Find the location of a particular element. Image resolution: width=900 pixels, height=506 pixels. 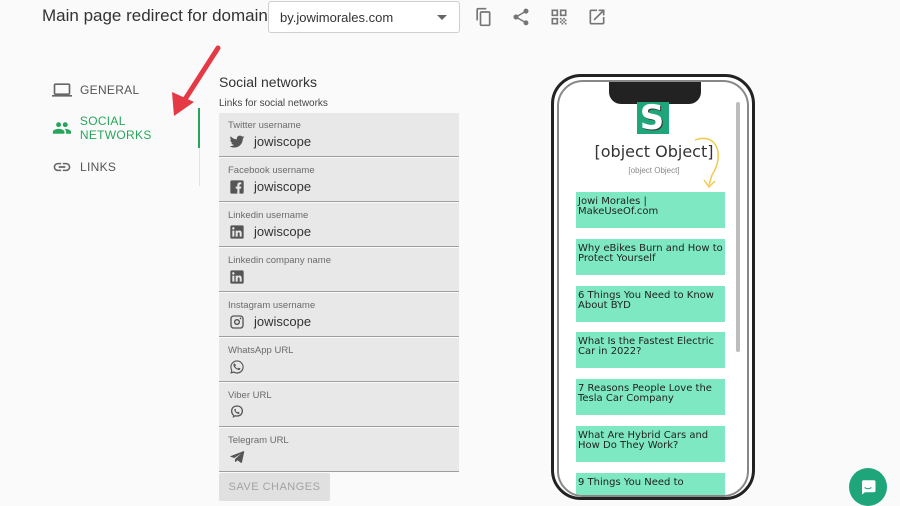

nav-divider-line is located at coordinates (199, 167).